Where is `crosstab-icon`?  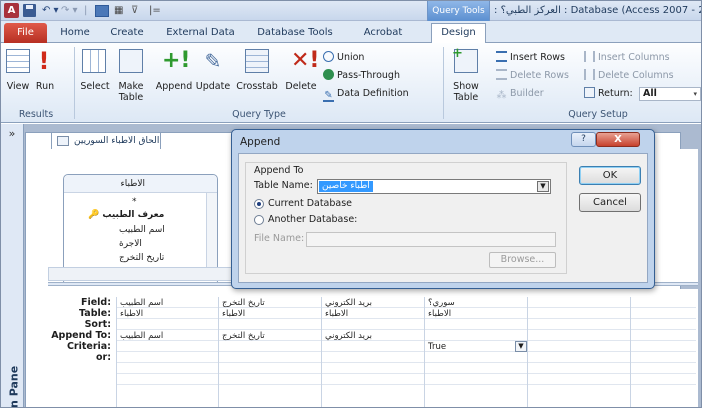
crosstab-icon is located at coordinates (257, 61).